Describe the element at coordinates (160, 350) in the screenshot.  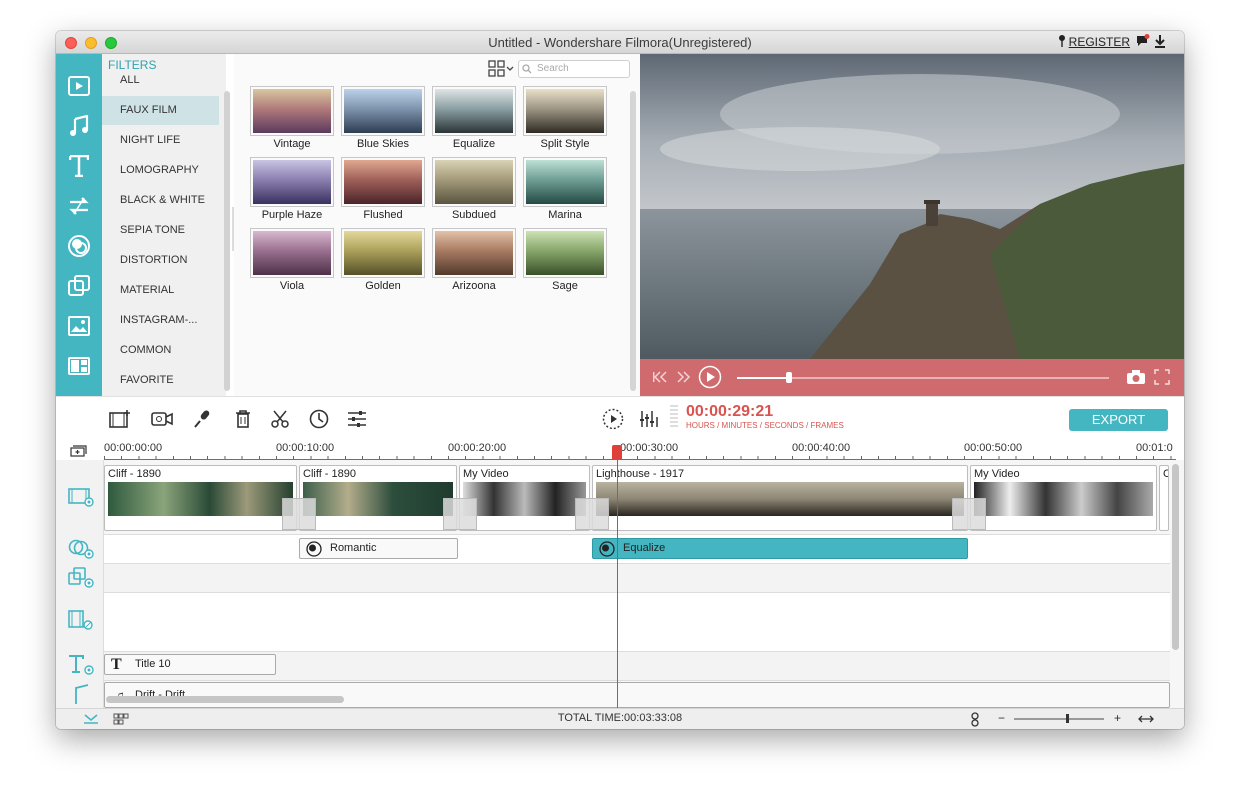
I see `category-common: COMMON` at that location.